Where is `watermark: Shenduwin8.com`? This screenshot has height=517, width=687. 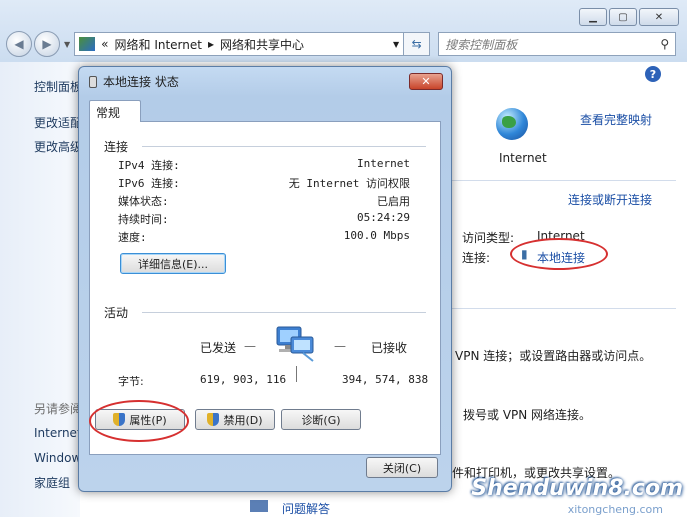
watermark: Shenduwin8.com is located at coordinates (577, 488).